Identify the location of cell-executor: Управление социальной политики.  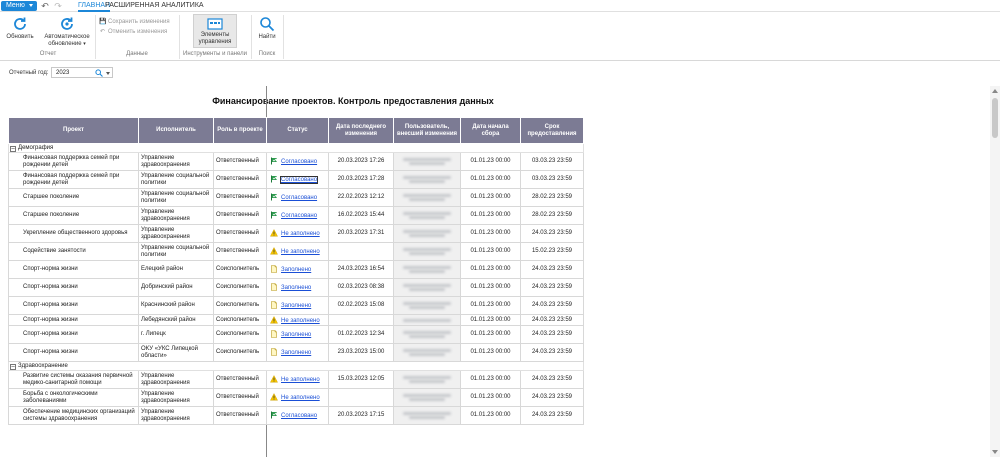
(176, 197).